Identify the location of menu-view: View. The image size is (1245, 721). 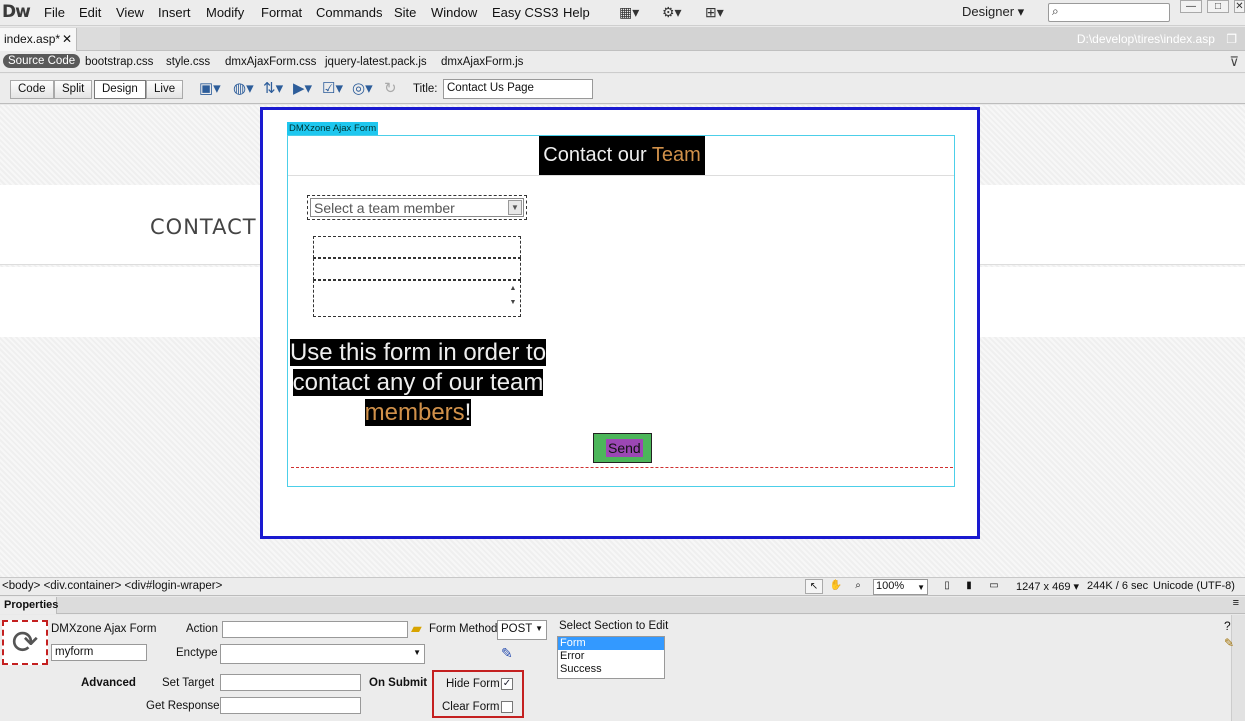
(130, 12).